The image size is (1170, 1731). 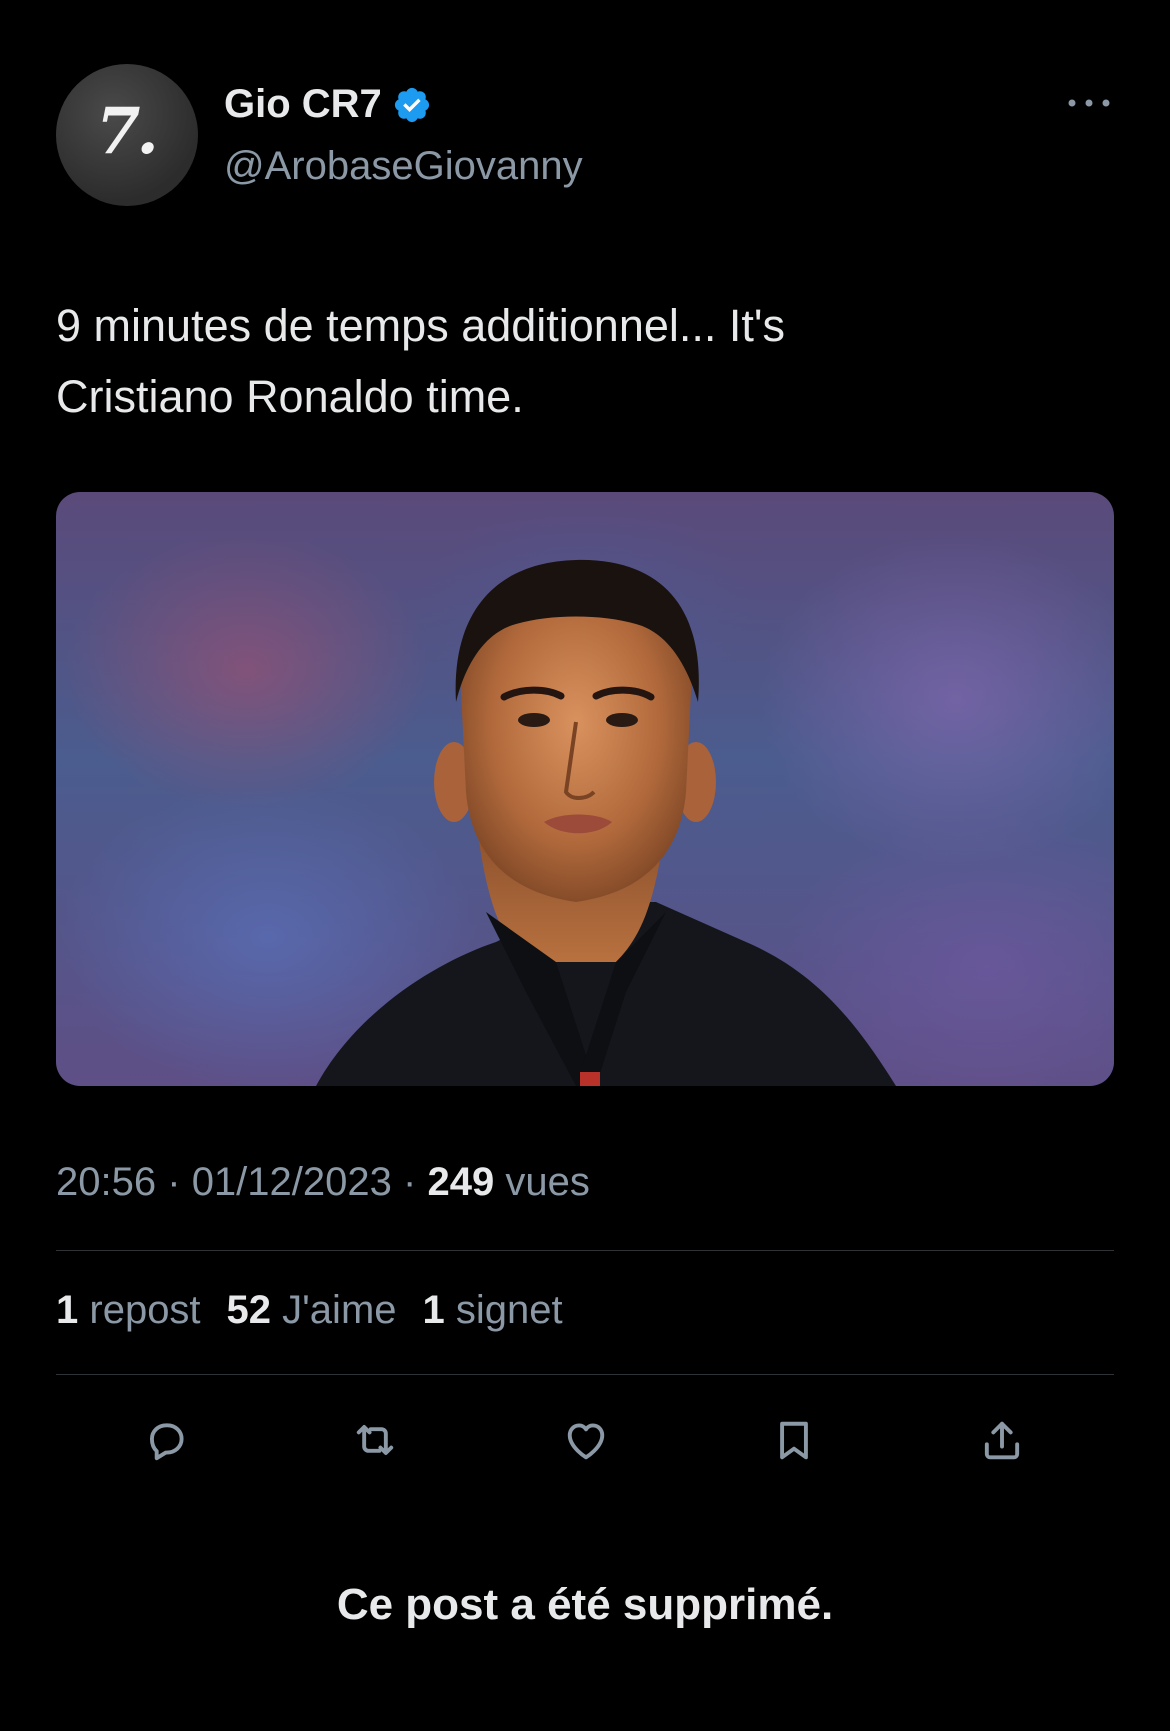 I want to click on like-button, so click(x=586, y=1440).